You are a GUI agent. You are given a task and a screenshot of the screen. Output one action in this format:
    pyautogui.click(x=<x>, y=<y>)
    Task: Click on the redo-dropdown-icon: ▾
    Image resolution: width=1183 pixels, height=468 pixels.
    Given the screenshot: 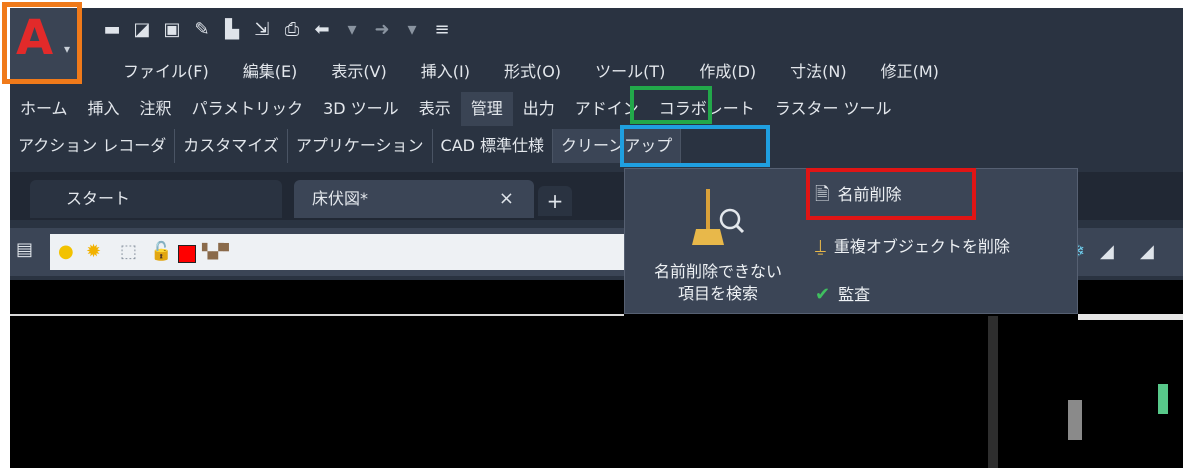 What is the action you would take?
    pyautogui.click(x=412, y=30)
    